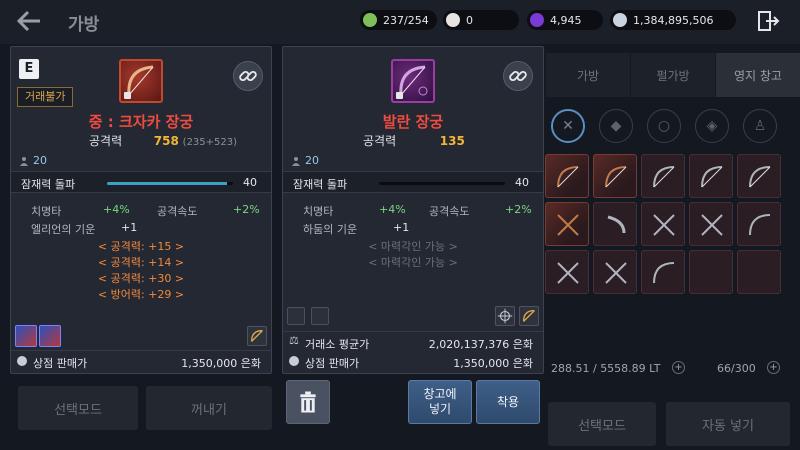 Image resolution: width=800 pixels, height=450 pixels. I want to click on select-mode-button-left: 선택모드, so click(78, 408).